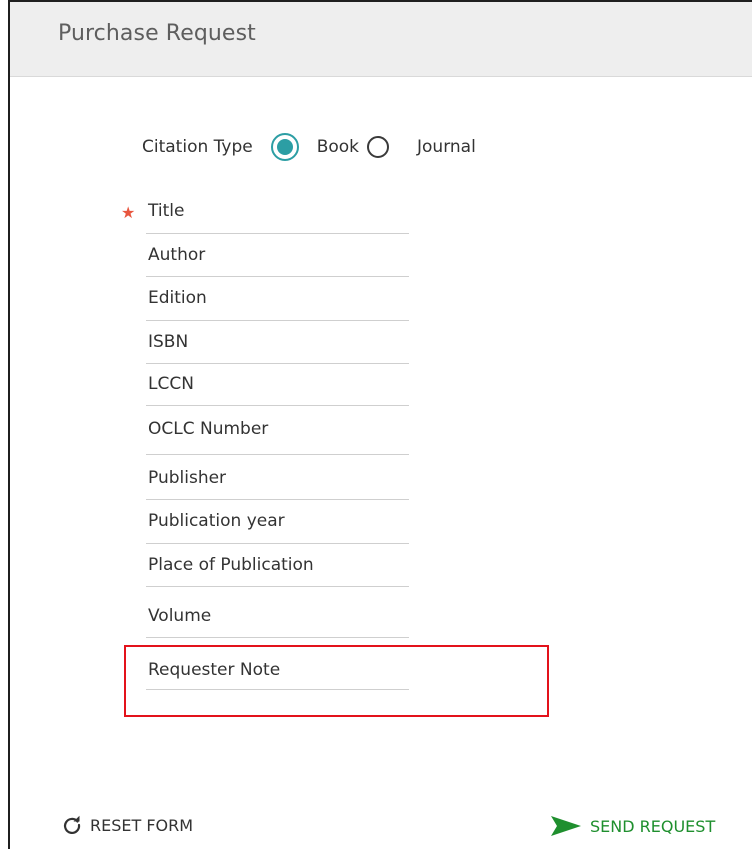 The image size is (752, 849). What do you see at coordinates (187, 478) in the screenshot?
I see `publisher-field-label: Publisher` at bounding box center [187, 478].